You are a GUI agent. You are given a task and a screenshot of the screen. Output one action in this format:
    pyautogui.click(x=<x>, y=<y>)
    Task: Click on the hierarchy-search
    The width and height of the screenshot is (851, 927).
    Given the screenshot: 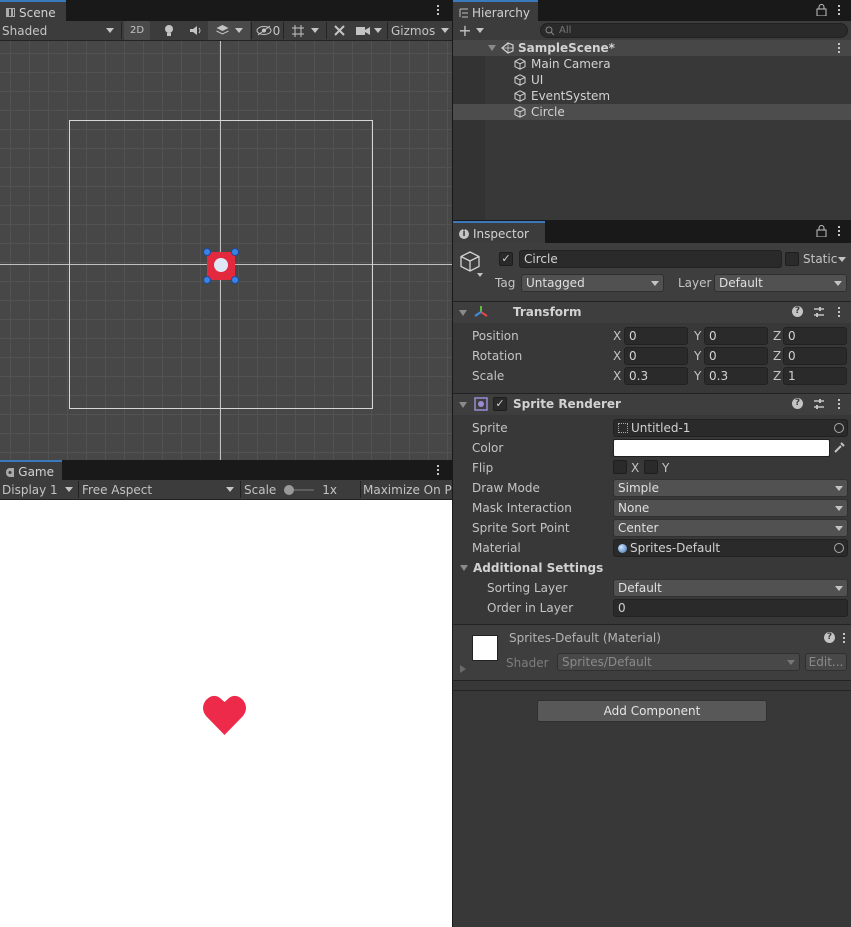 What is the action you would take?
    pyautogui.click(x=694, y=30)
    